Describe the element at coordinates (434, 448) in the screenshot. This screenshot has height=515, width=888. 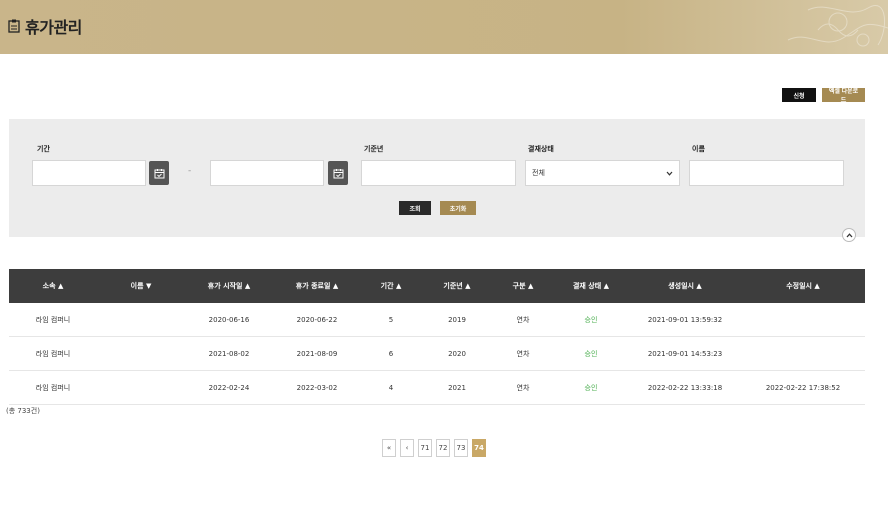
I see `pagination: « ‹ 71 72 73 74` at that location.